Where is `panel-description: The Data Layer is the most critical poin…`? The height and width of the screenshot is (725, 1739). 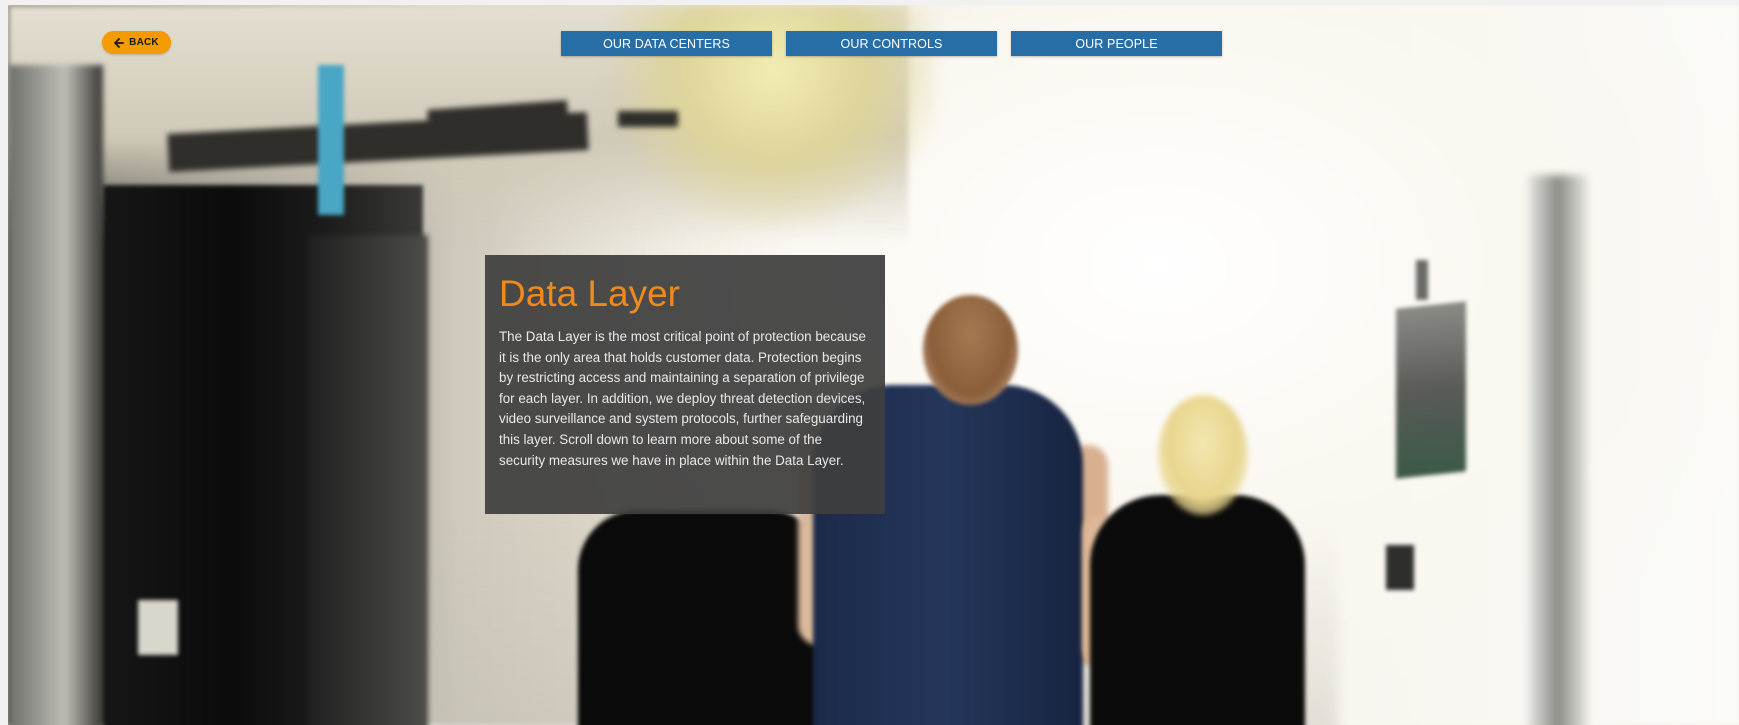
panel-description: The Data Layer is the most critical poin… is located at coordinates (682, 398).